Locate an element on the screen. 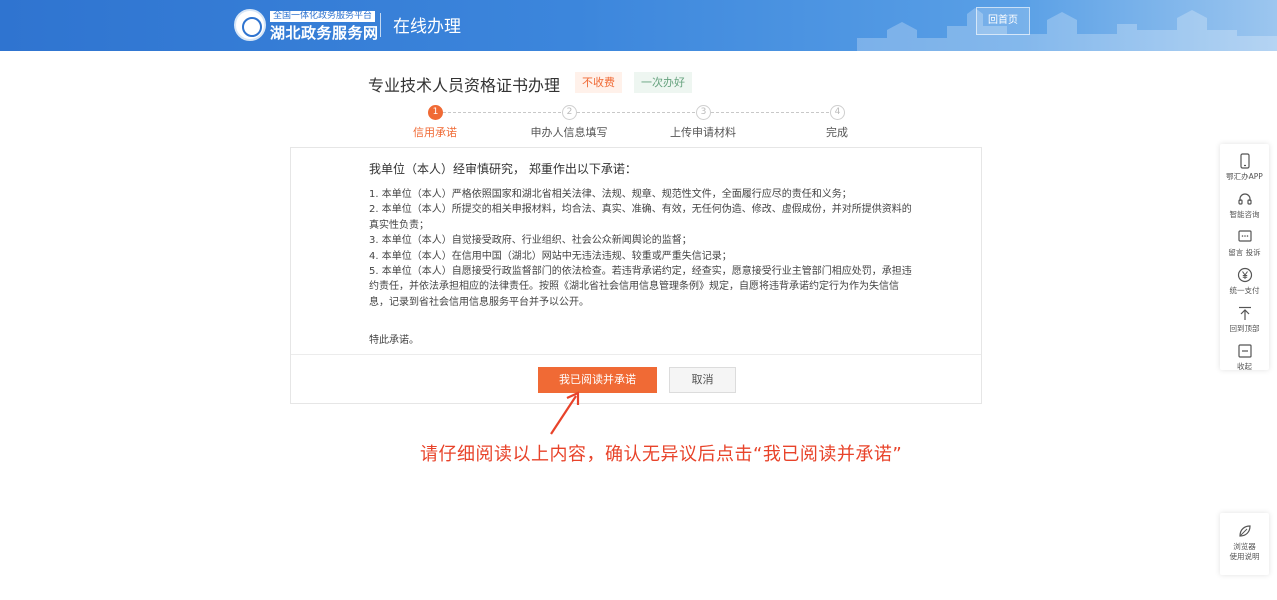  phone-icon is located at coordinates (1244, 161).